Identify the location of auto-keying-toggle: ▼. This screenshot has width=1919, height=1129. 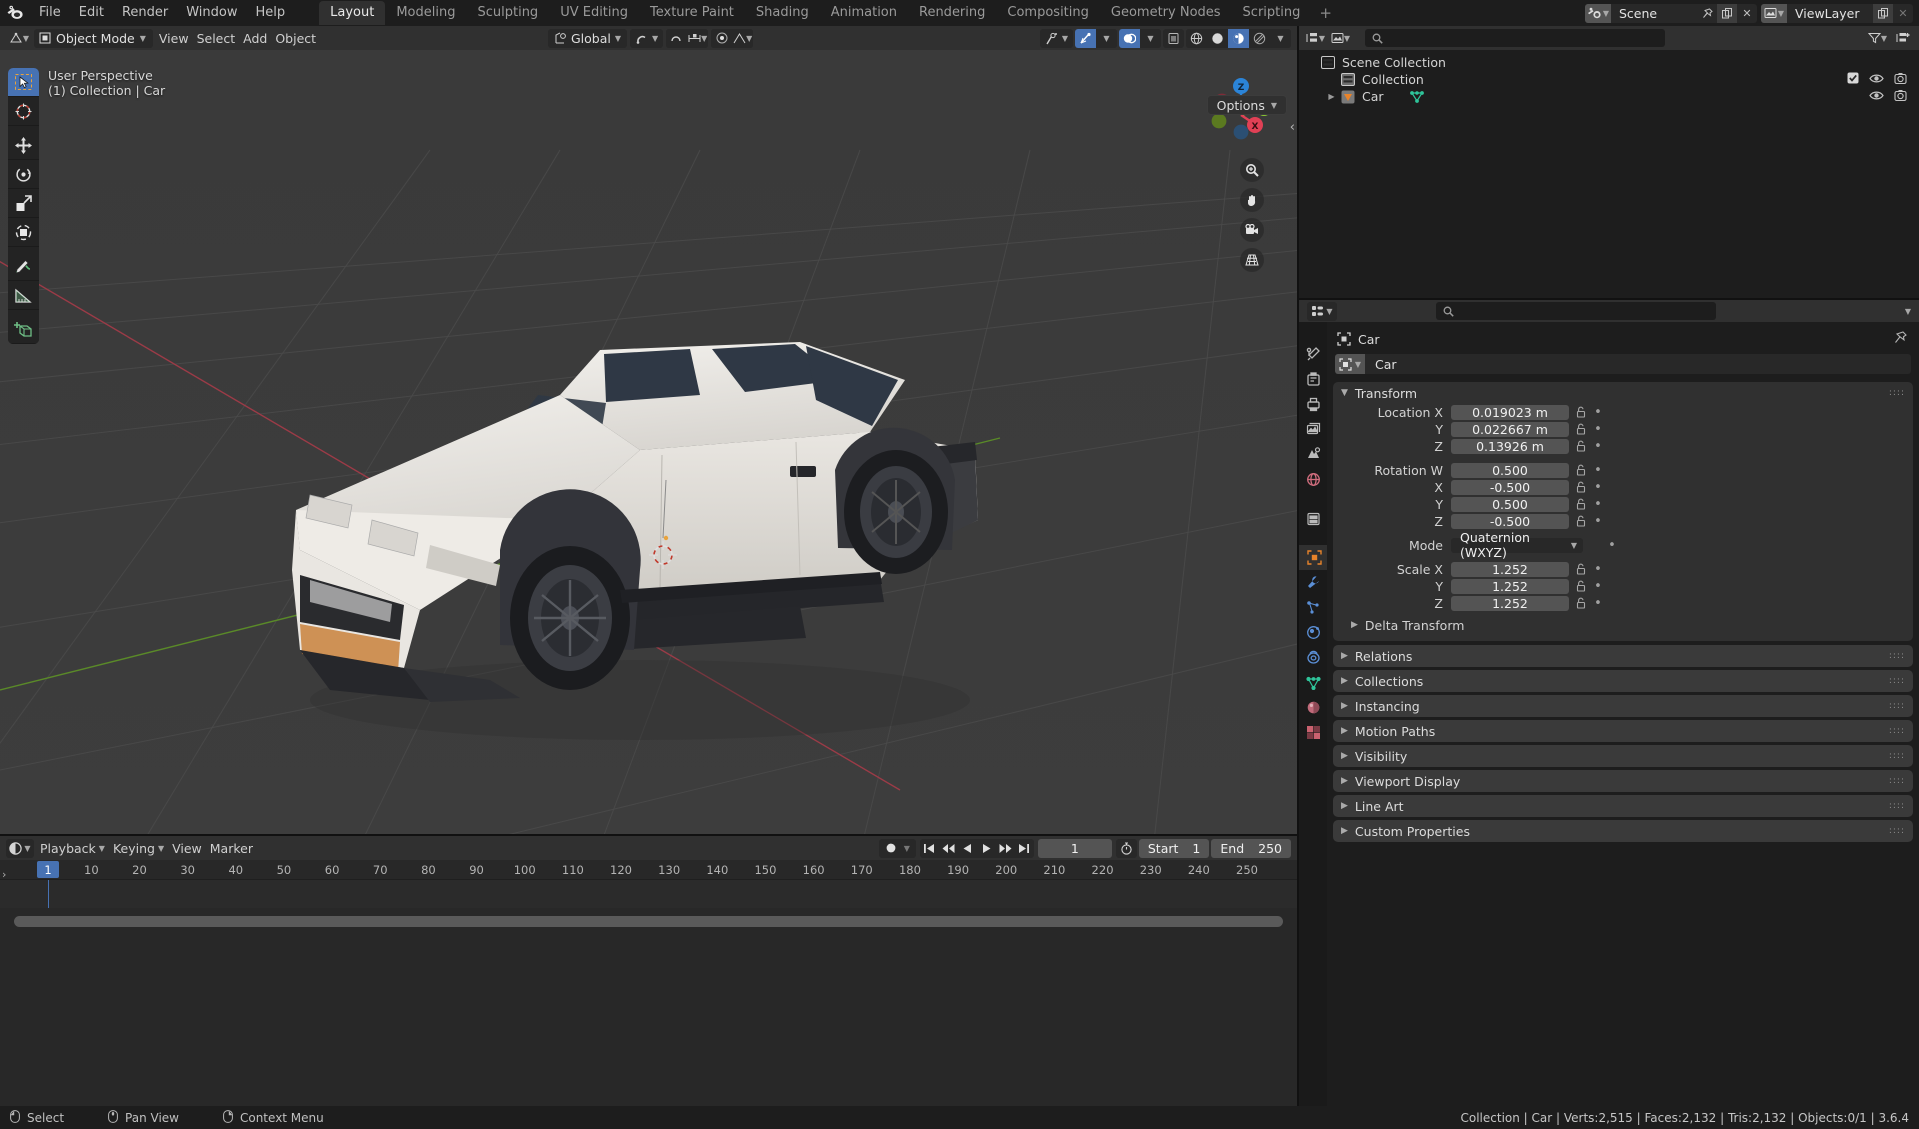
(897, 848).